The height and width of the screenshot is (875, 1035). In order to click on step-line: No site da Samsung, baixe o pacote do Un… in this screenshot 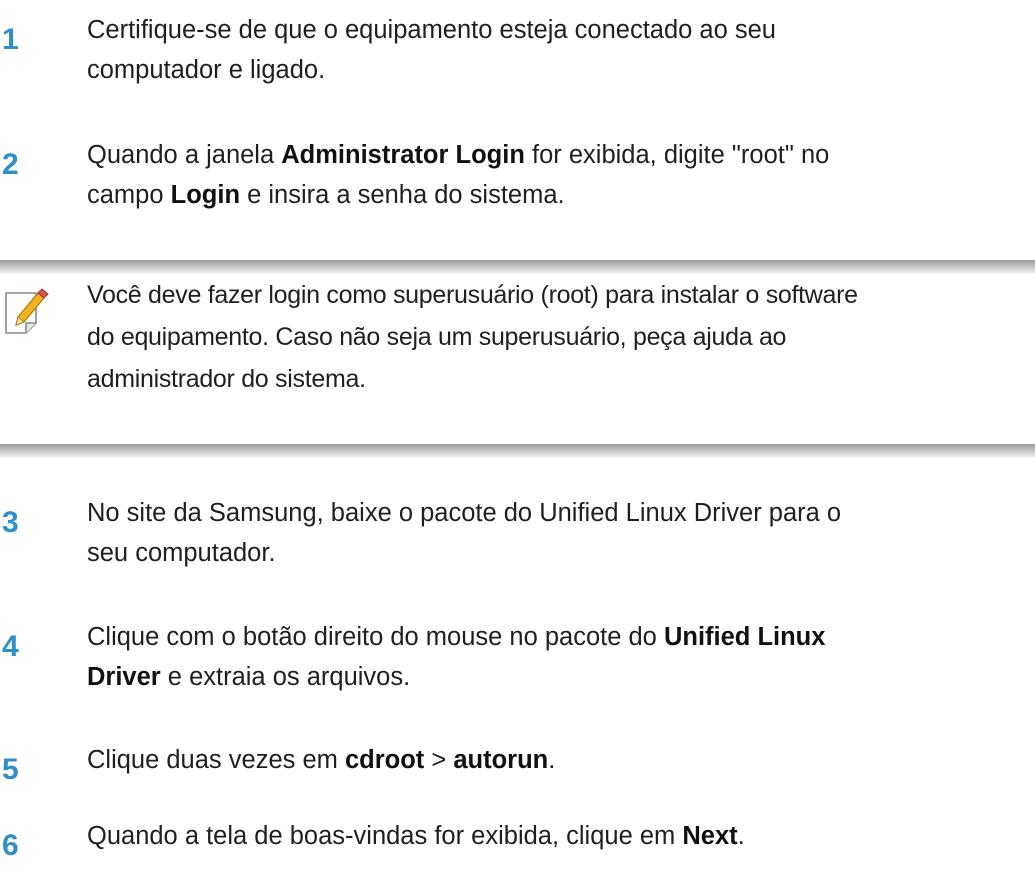, I will do `click(560, 513)`.